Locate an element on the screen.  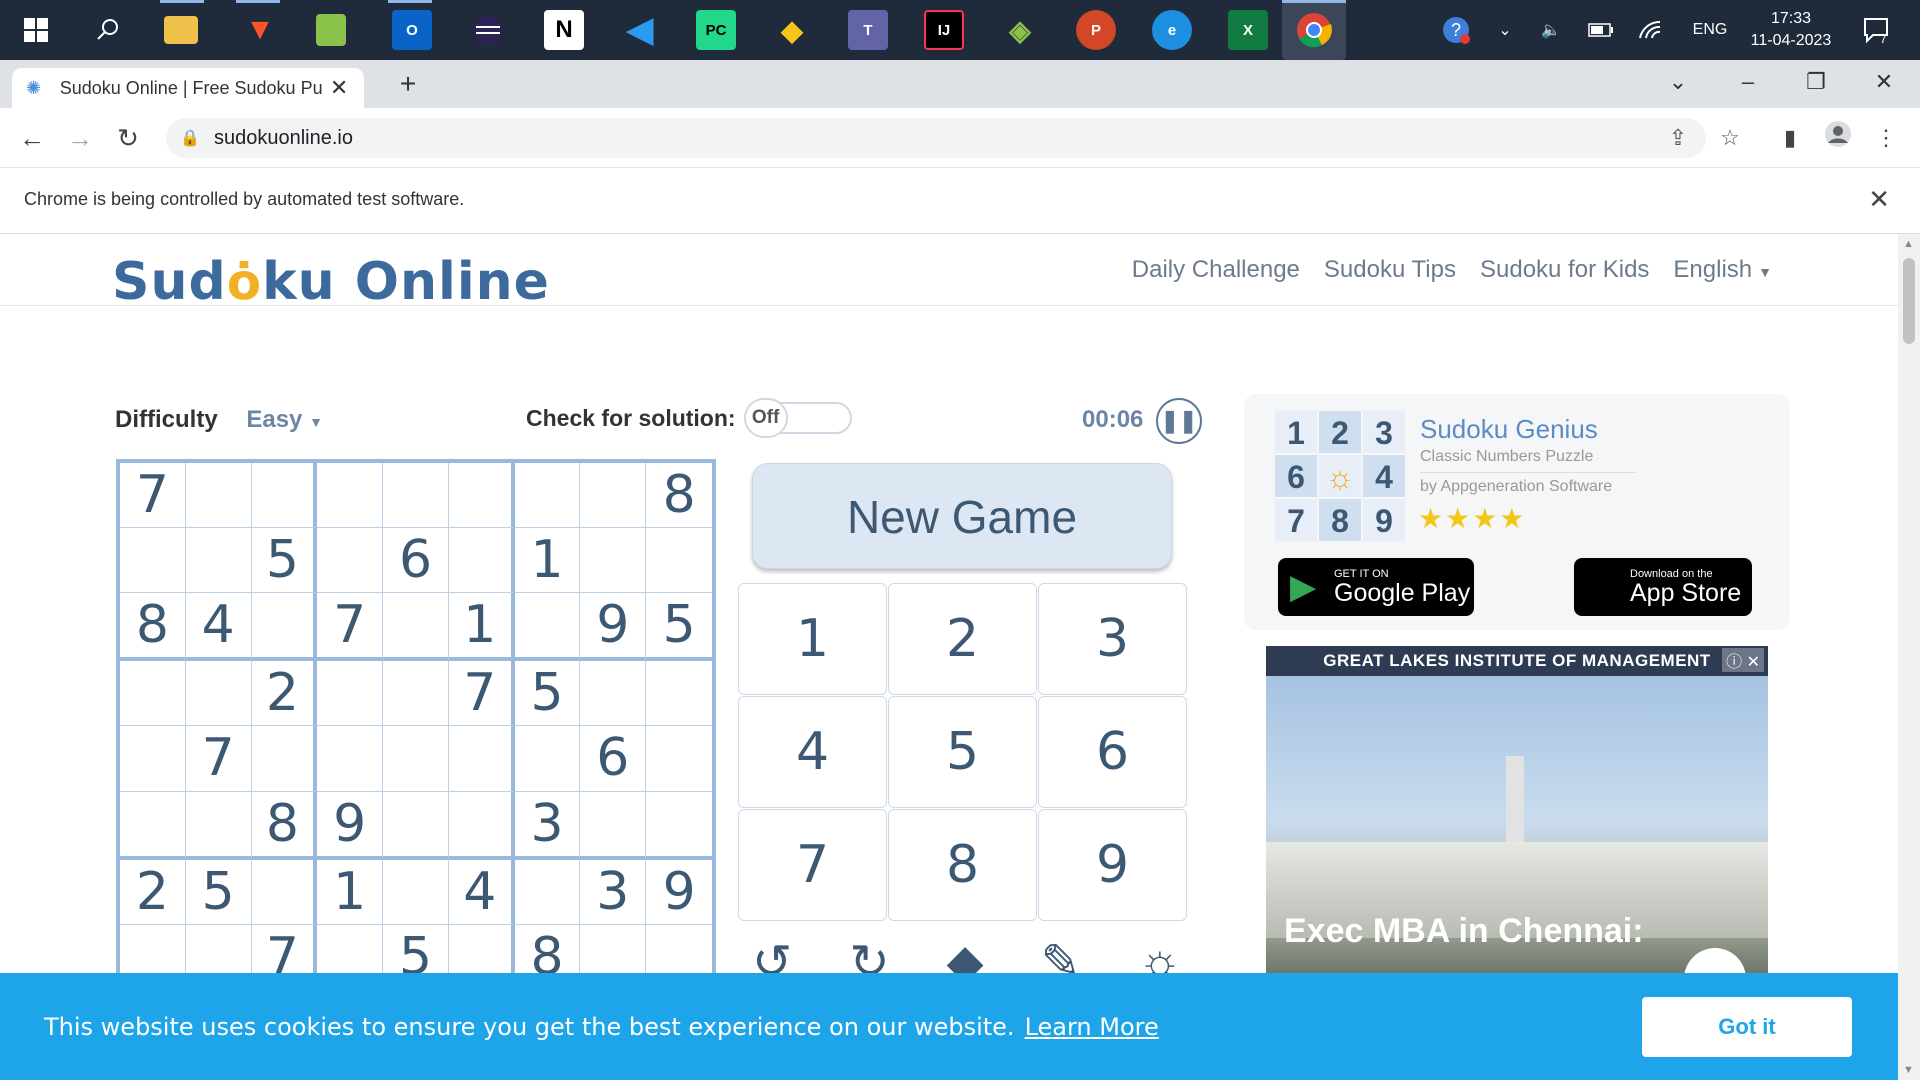
language-indicator: ENG is located at coordinates (1710, 30).